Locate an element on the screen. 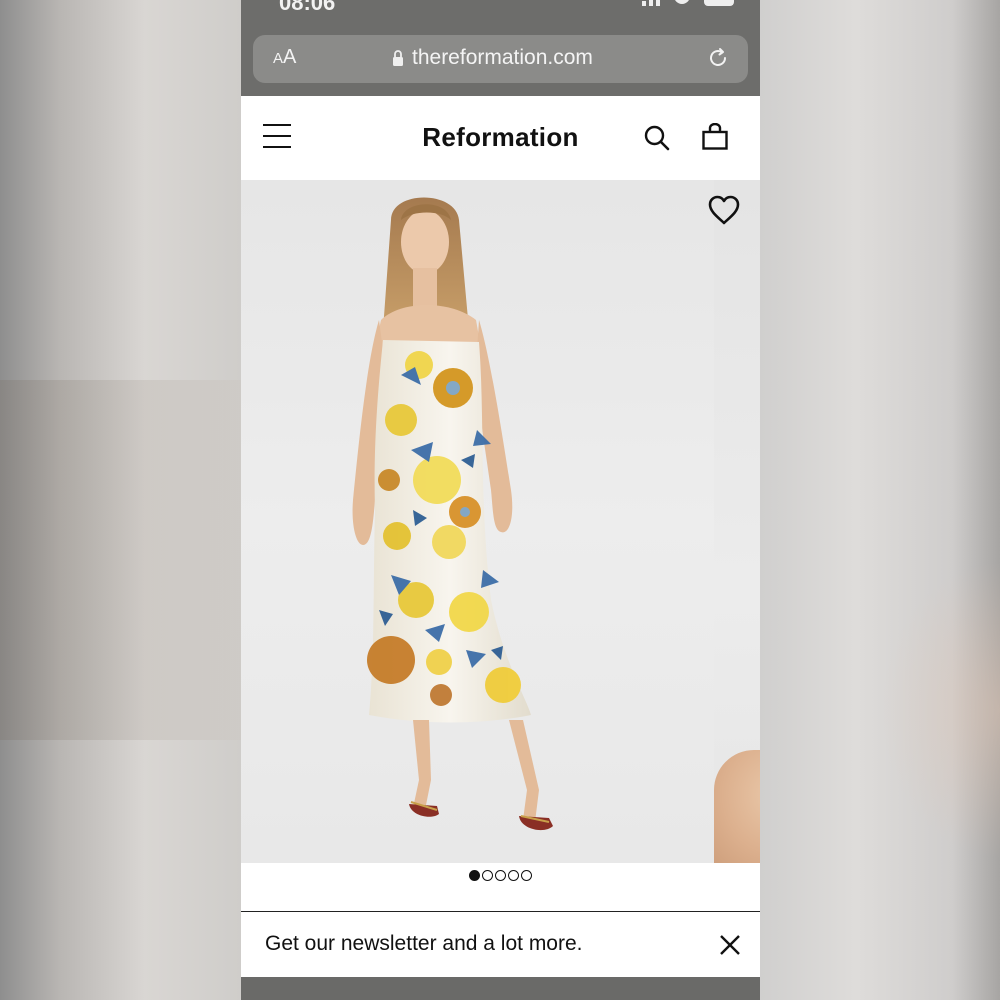 This screenshot has height=1000, width=1000. status-time: 08:06 is located at coordinates (307, 7).